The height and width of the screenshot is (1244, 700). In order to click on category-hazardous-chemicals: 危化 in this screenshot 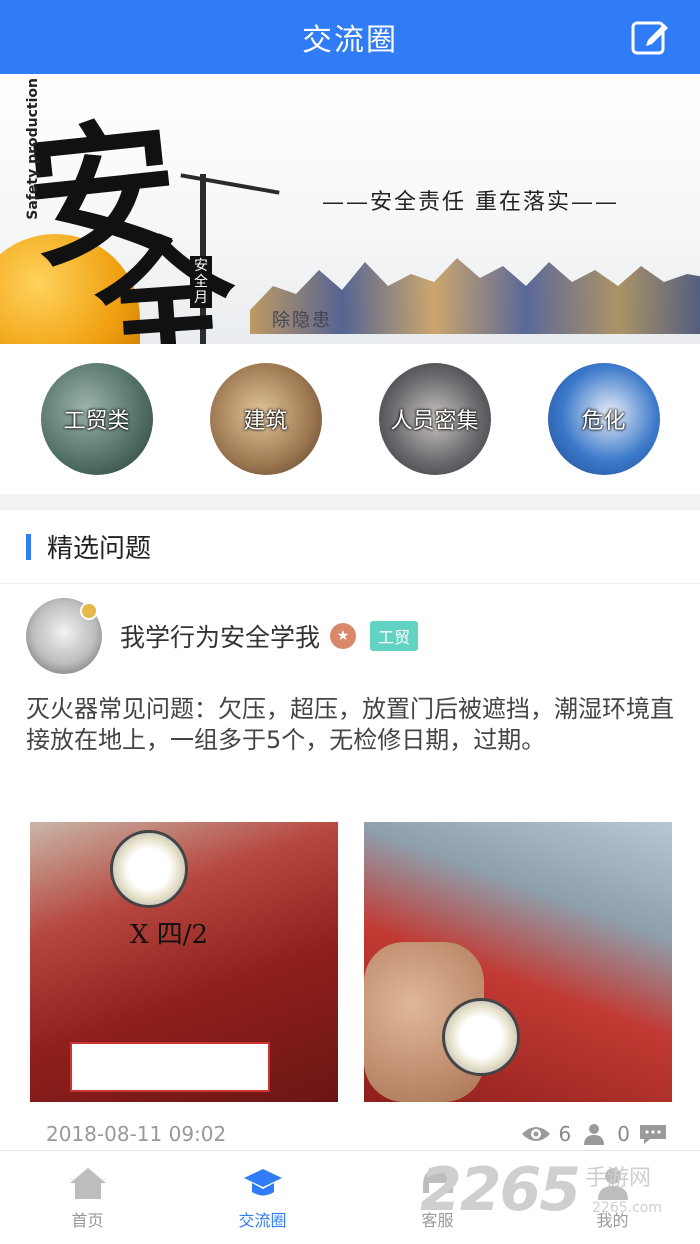, I will do `click(603, 419)`.